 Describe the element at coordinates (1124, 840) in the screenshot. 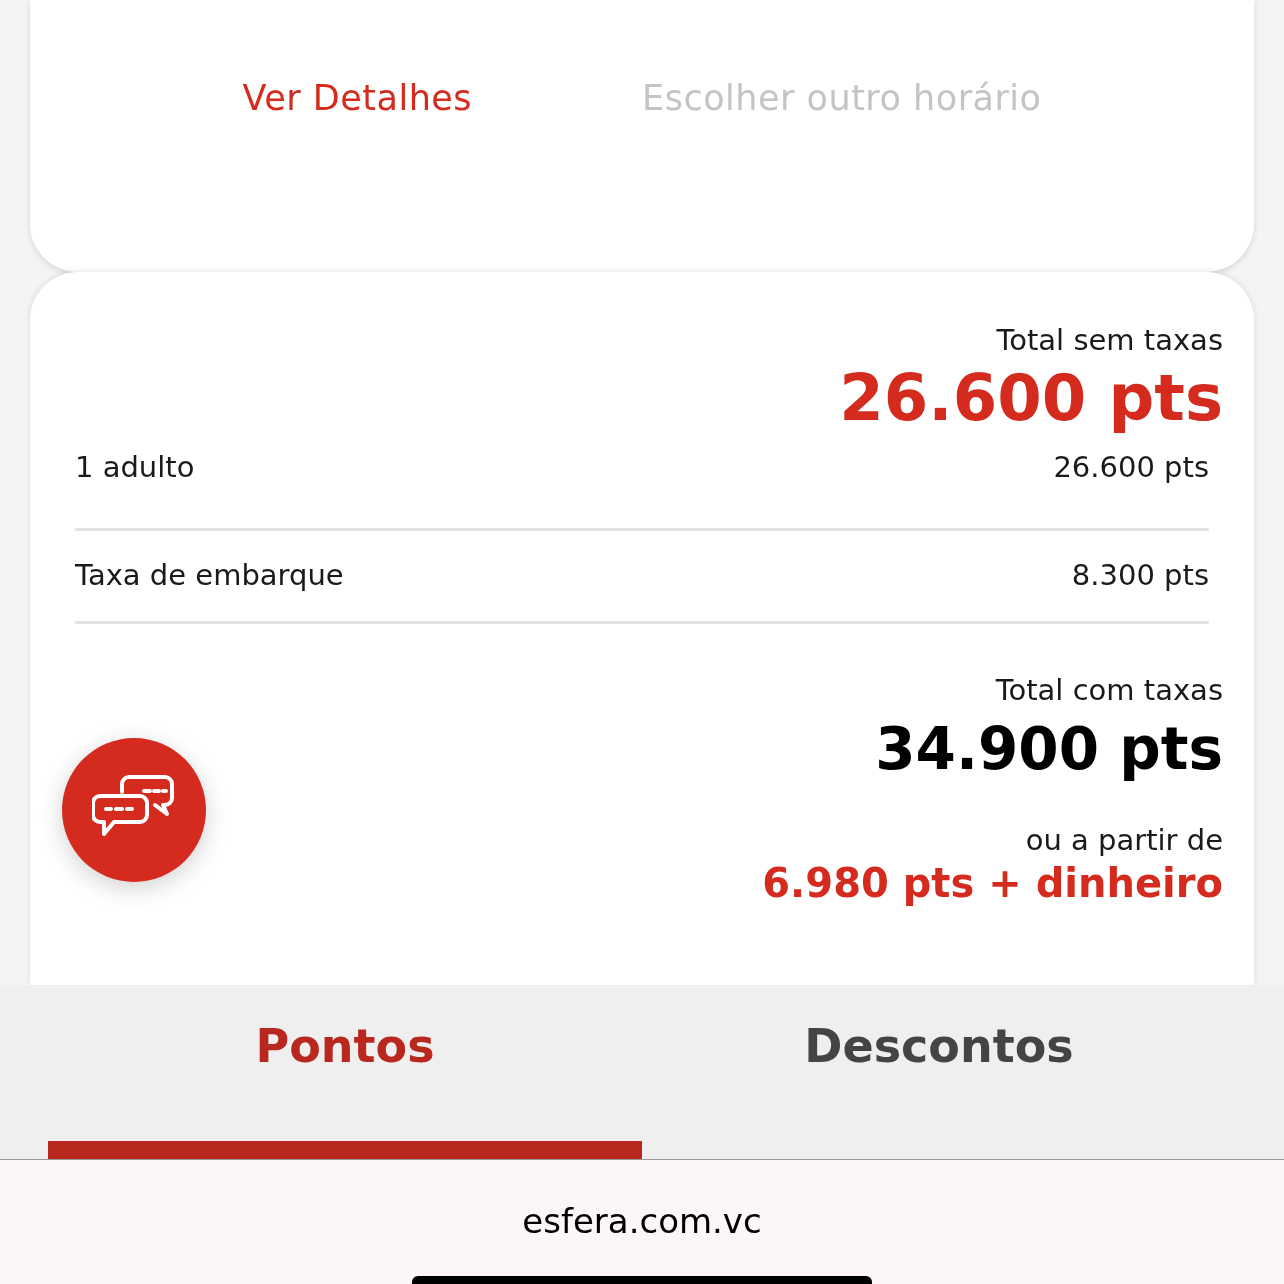

I see `alt-label: ou a partir de` at that location.